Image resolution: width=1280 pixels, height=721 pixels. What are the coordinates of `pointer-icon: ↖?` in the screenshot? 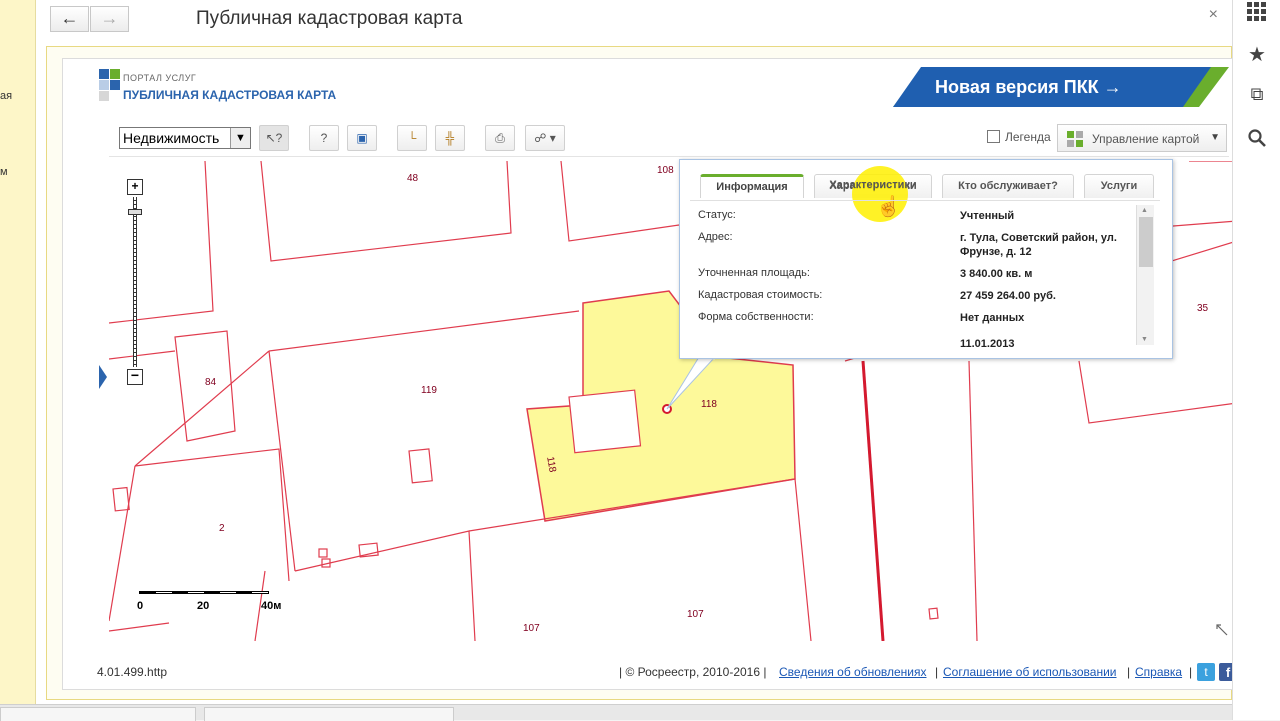 It's located at (274, 138).